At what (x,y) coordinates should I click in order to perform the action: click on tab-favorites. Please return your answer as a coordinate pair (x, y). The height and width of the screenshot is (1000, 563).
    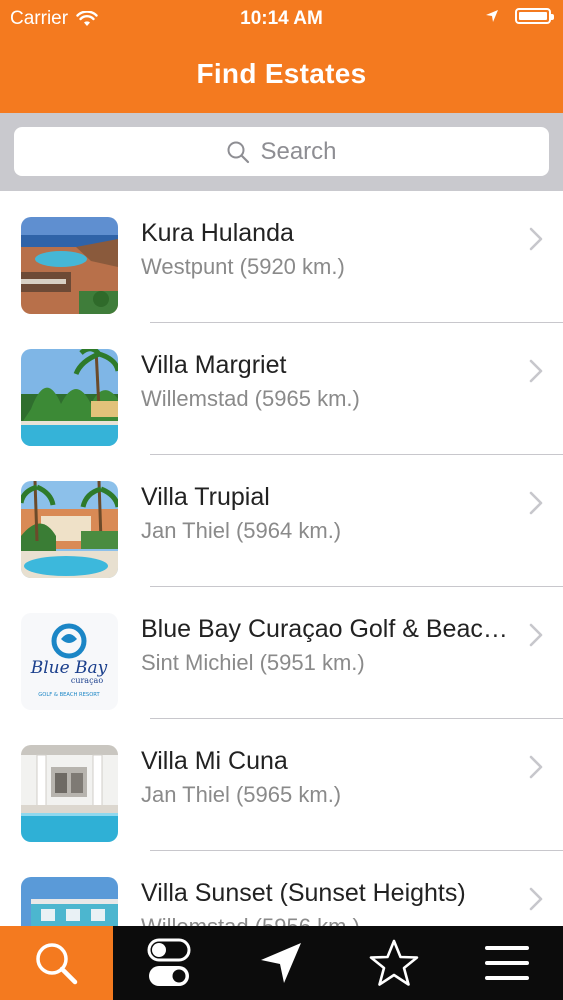
    Looking at the image, I should click on (394, 963).